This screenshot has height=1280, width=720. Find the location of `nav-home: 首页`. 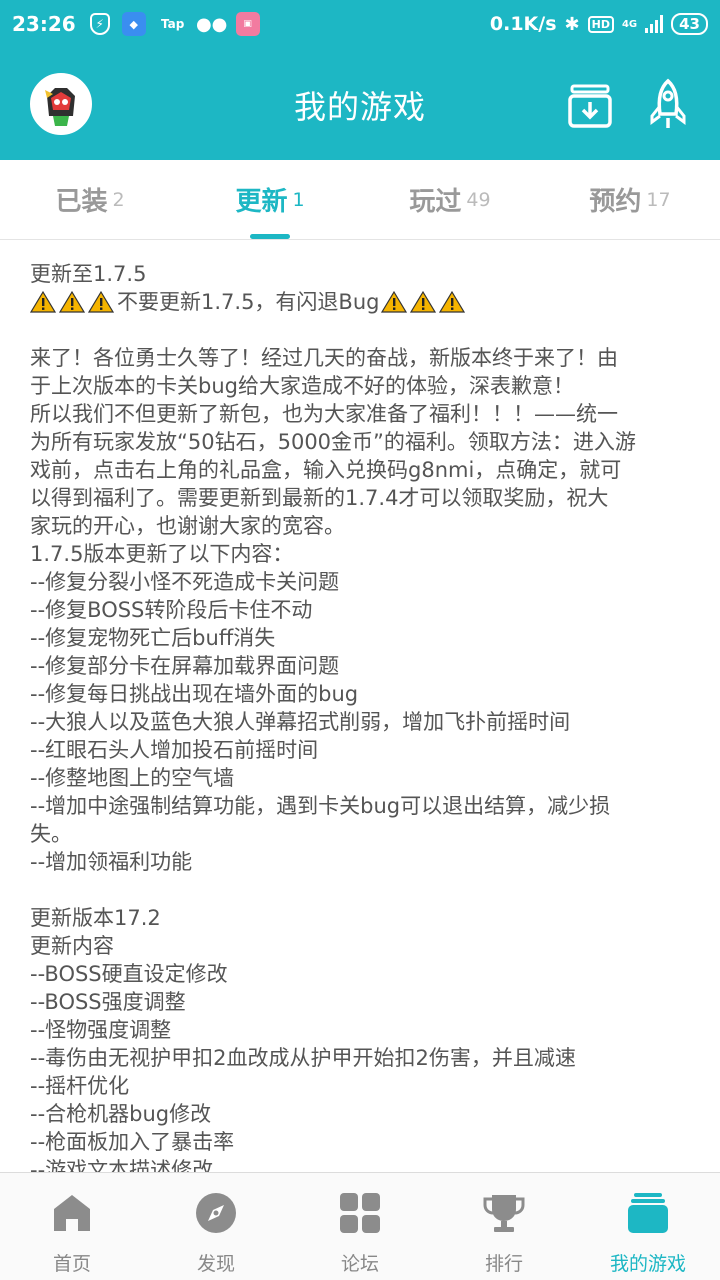

nav-home: 首页 is located at coordinates (72, 1226).